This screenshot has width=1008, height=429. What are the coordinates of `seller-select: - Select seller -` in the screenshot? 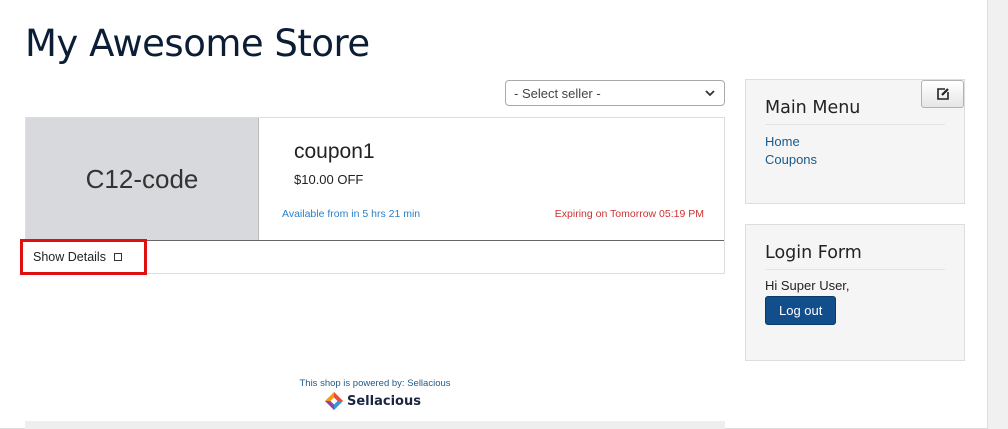 It's located at (615, 93).